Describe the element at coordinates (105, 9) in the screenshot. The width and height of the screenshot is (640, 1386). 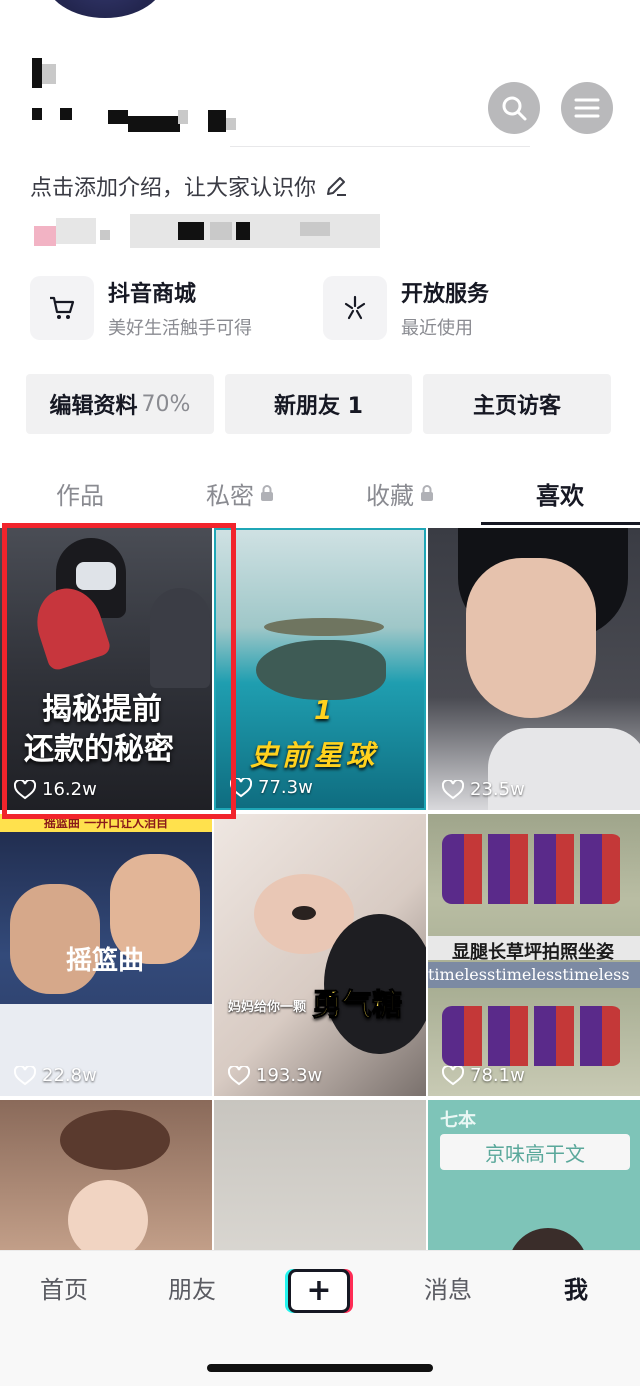
I see `avatar` at that location.